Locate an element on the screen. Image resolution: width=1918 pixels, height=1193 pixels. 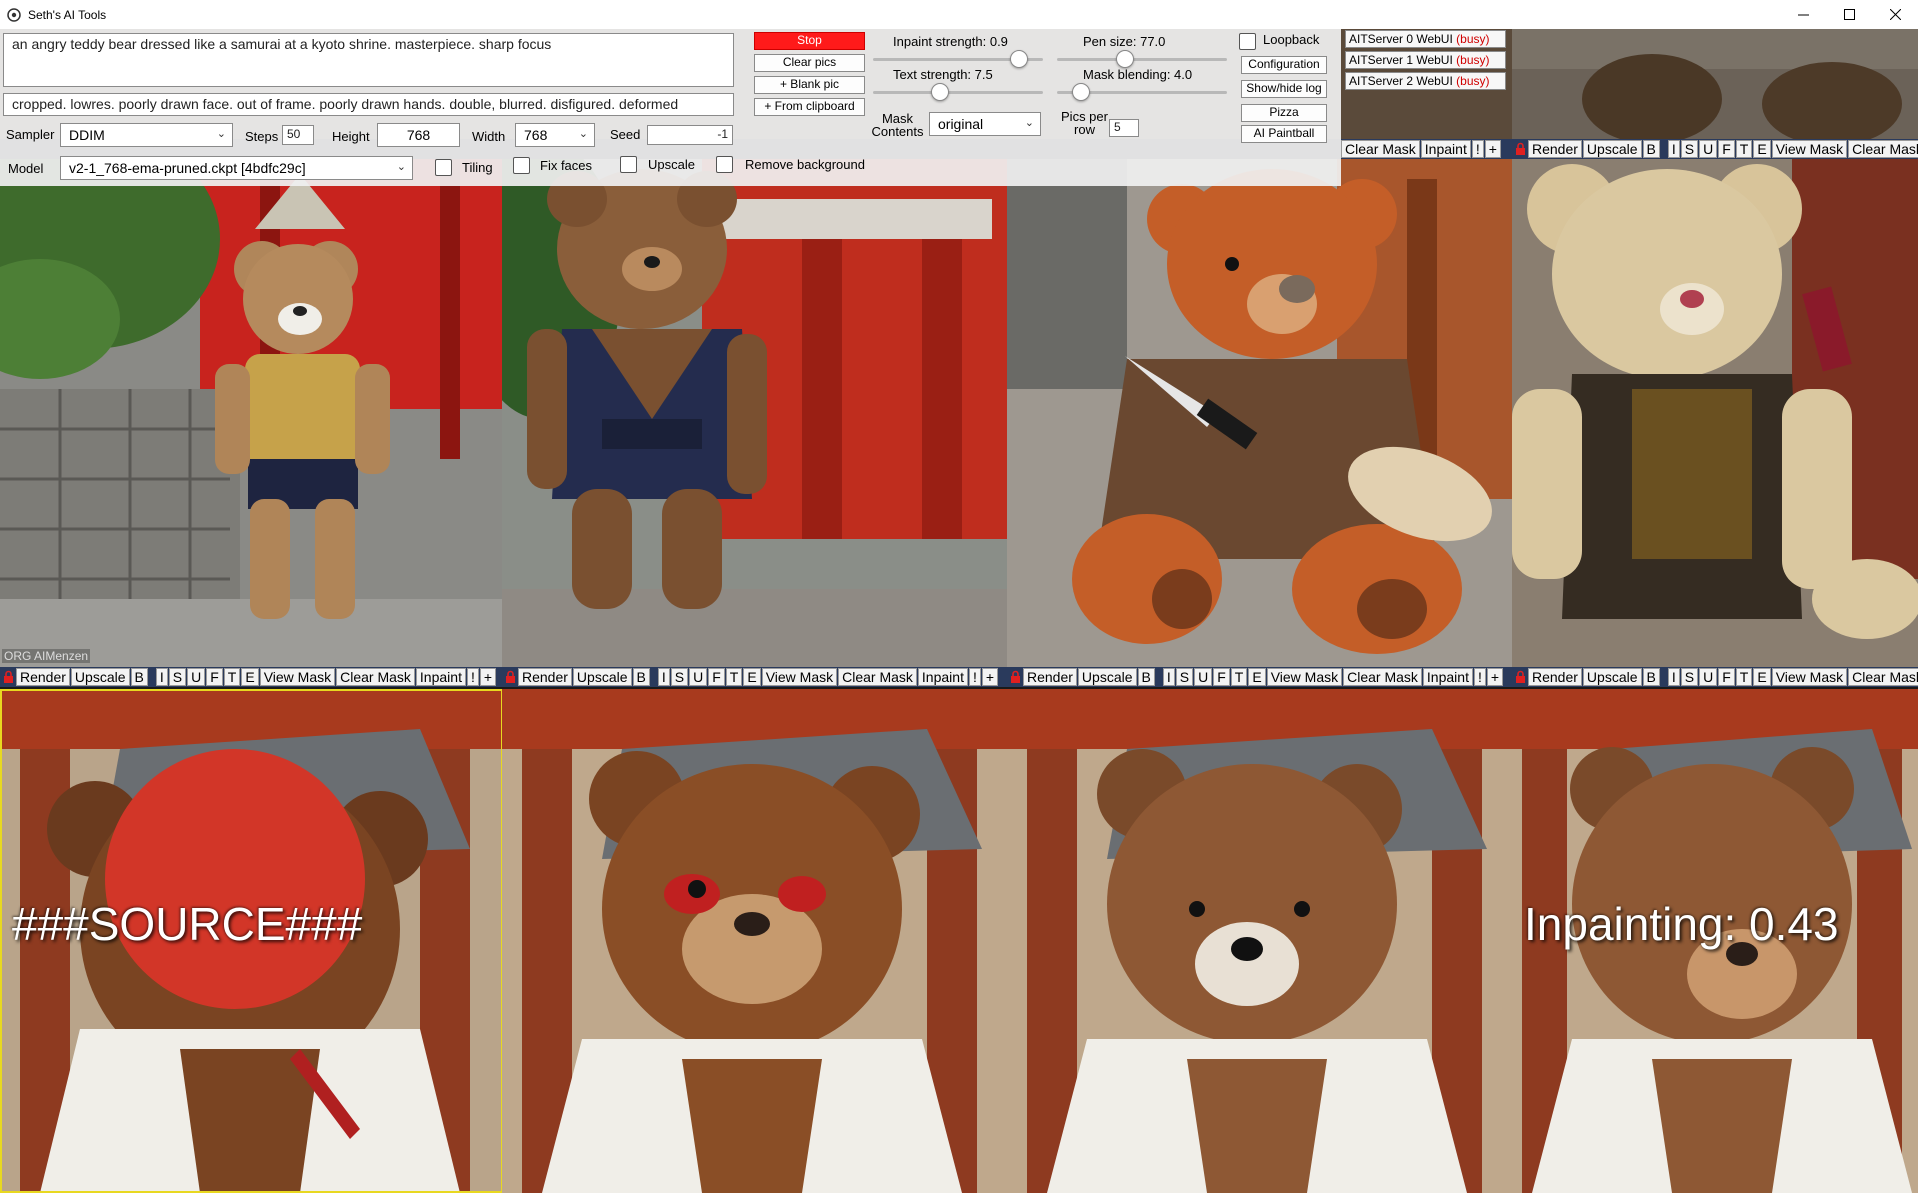
ai-paintball-button: AI Paintball is located at coordinates (1284, 134).